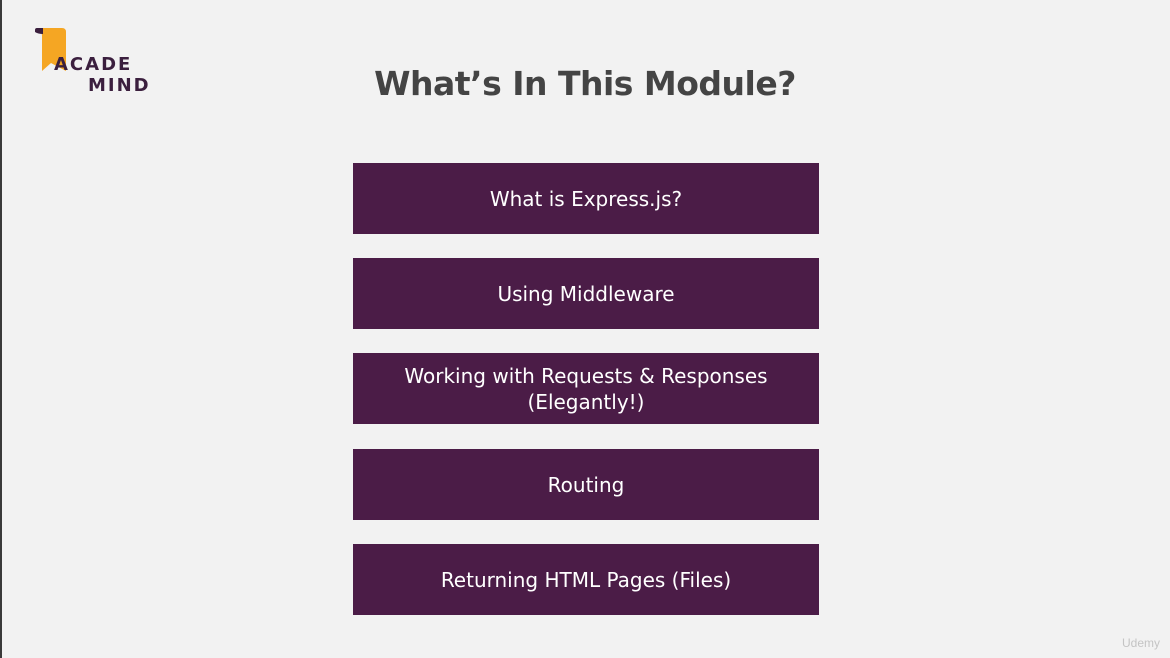 The image size is (1170, 658). I want to click on udemy-watermark: Udemy, so click(1140, 643).